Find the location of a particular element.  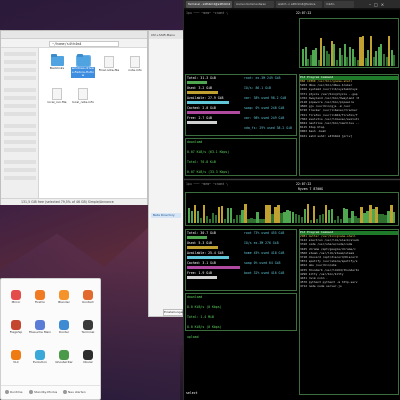

location-bar: ~/home/s4th4m4 is located at coordinates (84, 43).